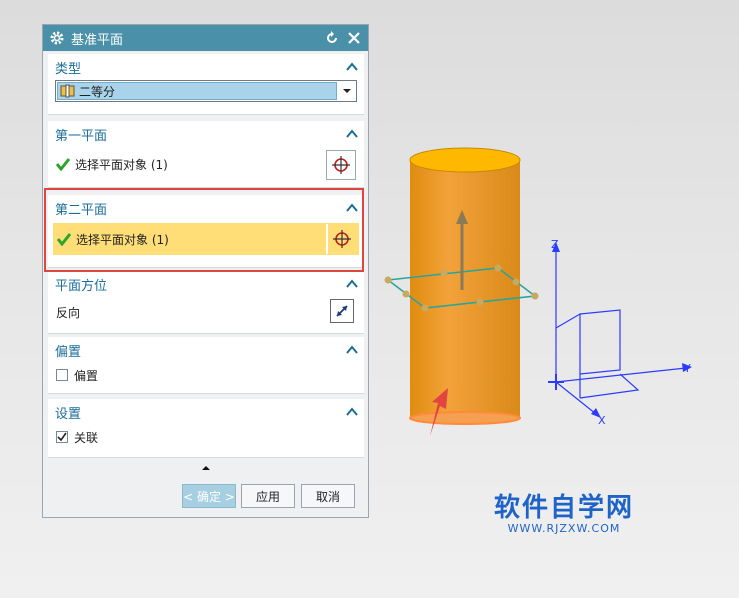 This screenshot has width=739, height=598. Describe the element at coordinates (465, 286) in the screenshot. I see `cylinder` at that location.